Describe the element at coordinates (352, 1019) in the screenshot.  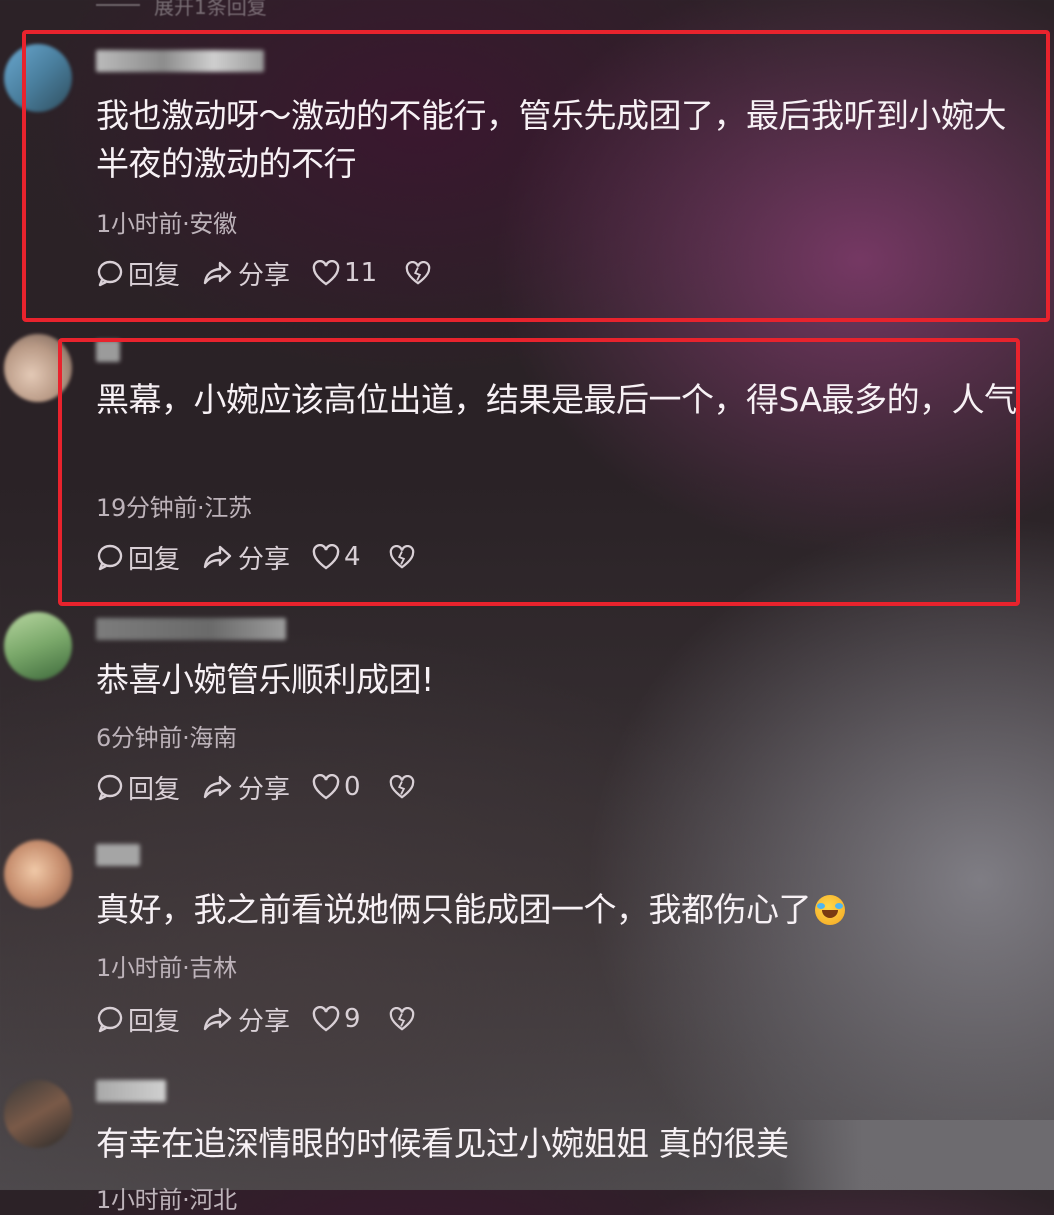
I see `like-count: 9` at that location.